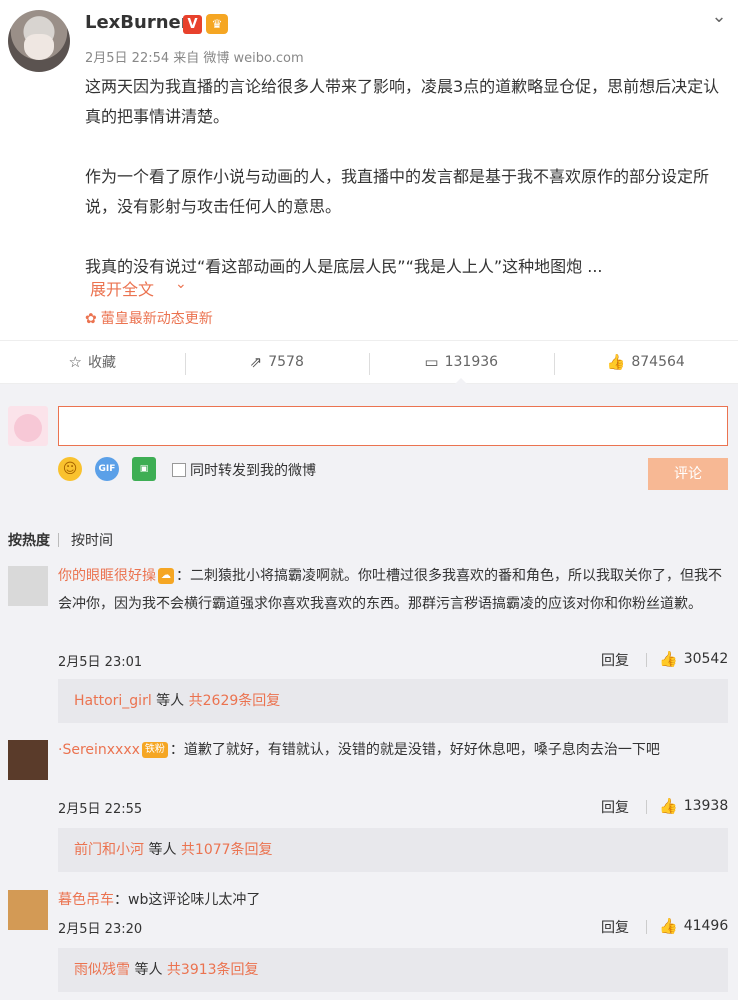 The height and width of the screenshot is (1000, 738). I want to click on post-action-bar: ☆ 收藏 ⇗ 7578 ▭ 131936 👍 874564, so click(369, 362).